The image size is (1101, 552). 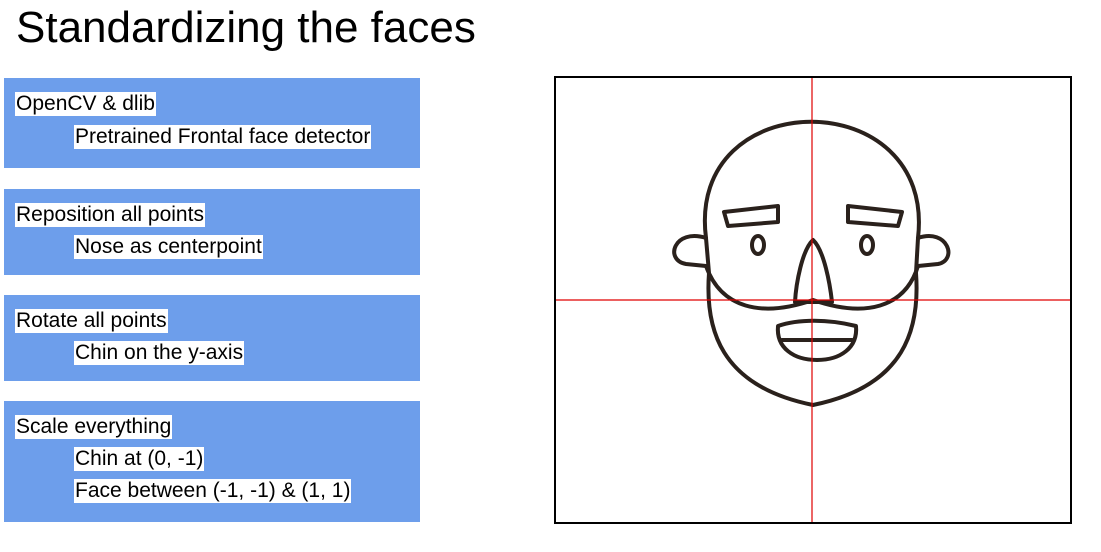 I want to click on slide-title: Standardizing the faces, so click(x=246, y=27).